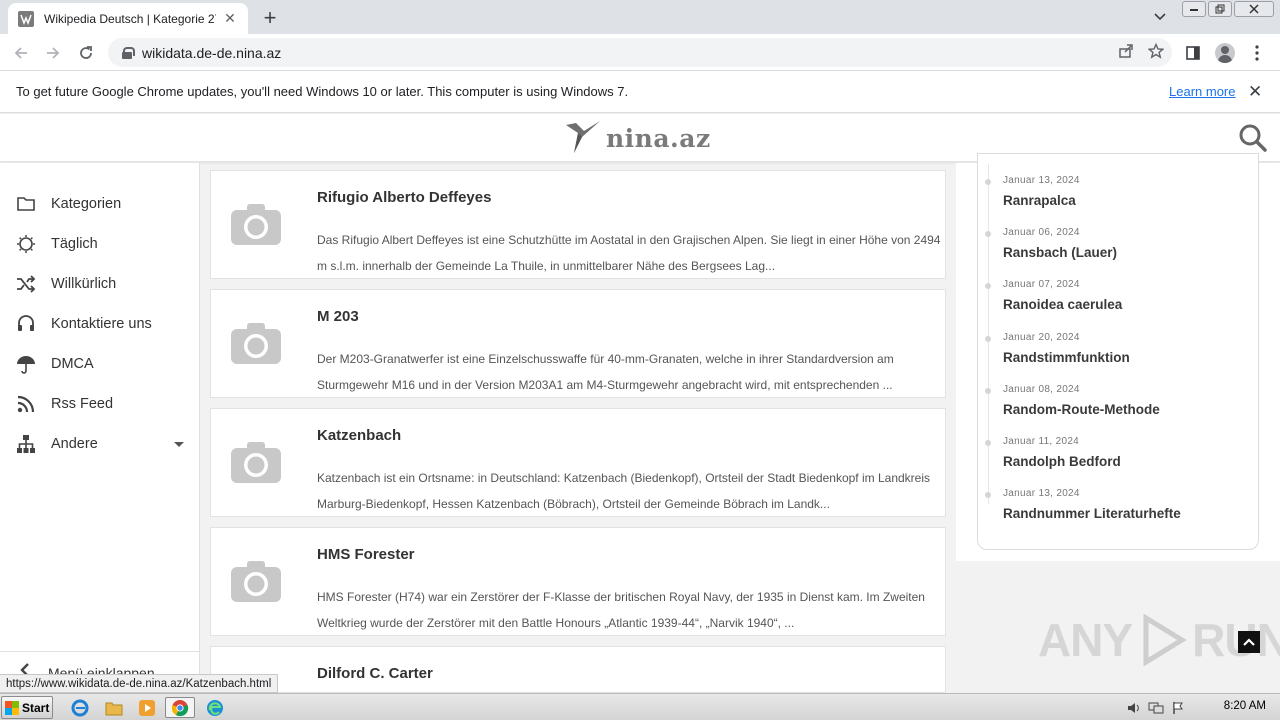  I want to click on article-title: Rifugio Alberto Deffeyes, so click(404, 197).